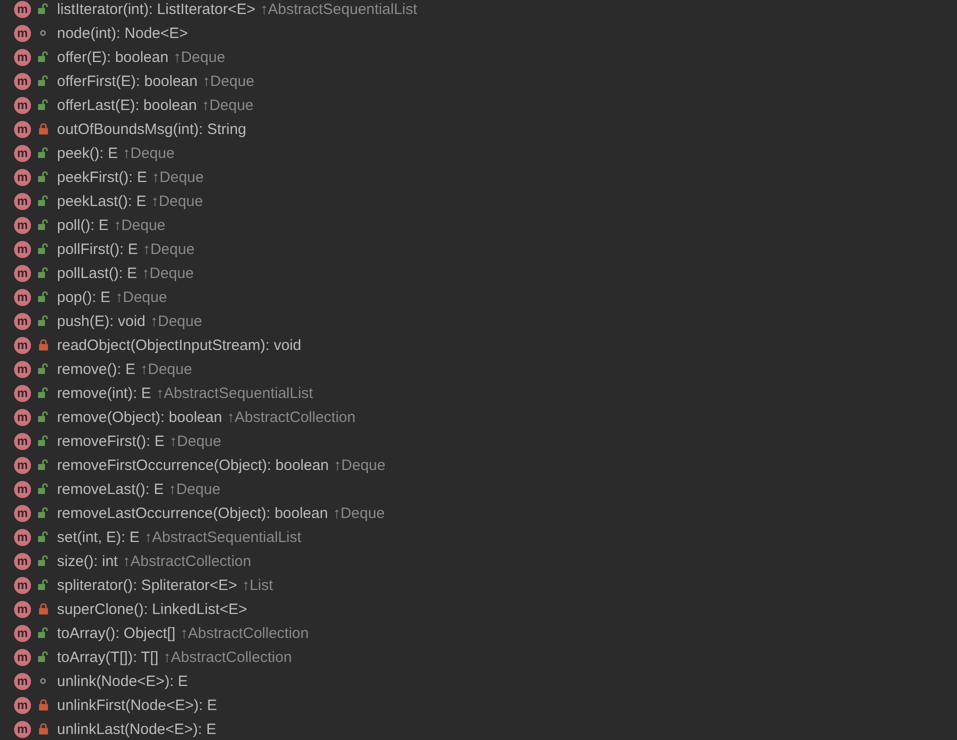 Image resolution: width=957 pixels, height=740 pixels. What do you see at coordinates (83, 297) in the screenshot?
I see `method-signature: pop(): E` at bounding box center [83, 297].